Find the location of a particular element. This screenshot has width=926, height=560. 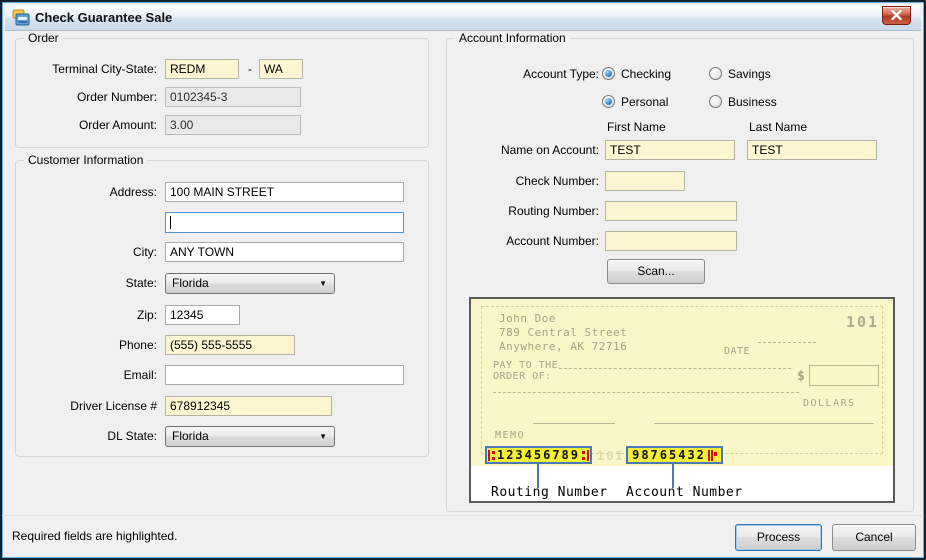

terminal-city-state-label: Terminal City-State: is located at coordinates (104, 69).